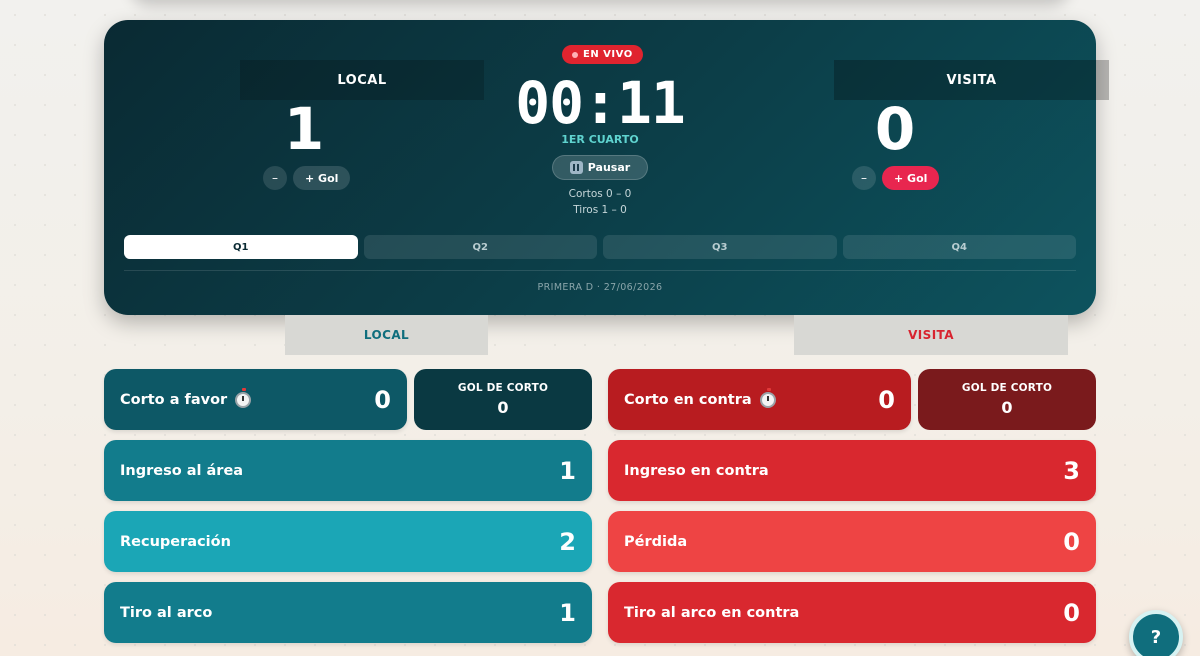 Image resolution: width=1200 pixels, height=656 pixels. I want to click on pause-button-label: Pausar, so click(609, 167).